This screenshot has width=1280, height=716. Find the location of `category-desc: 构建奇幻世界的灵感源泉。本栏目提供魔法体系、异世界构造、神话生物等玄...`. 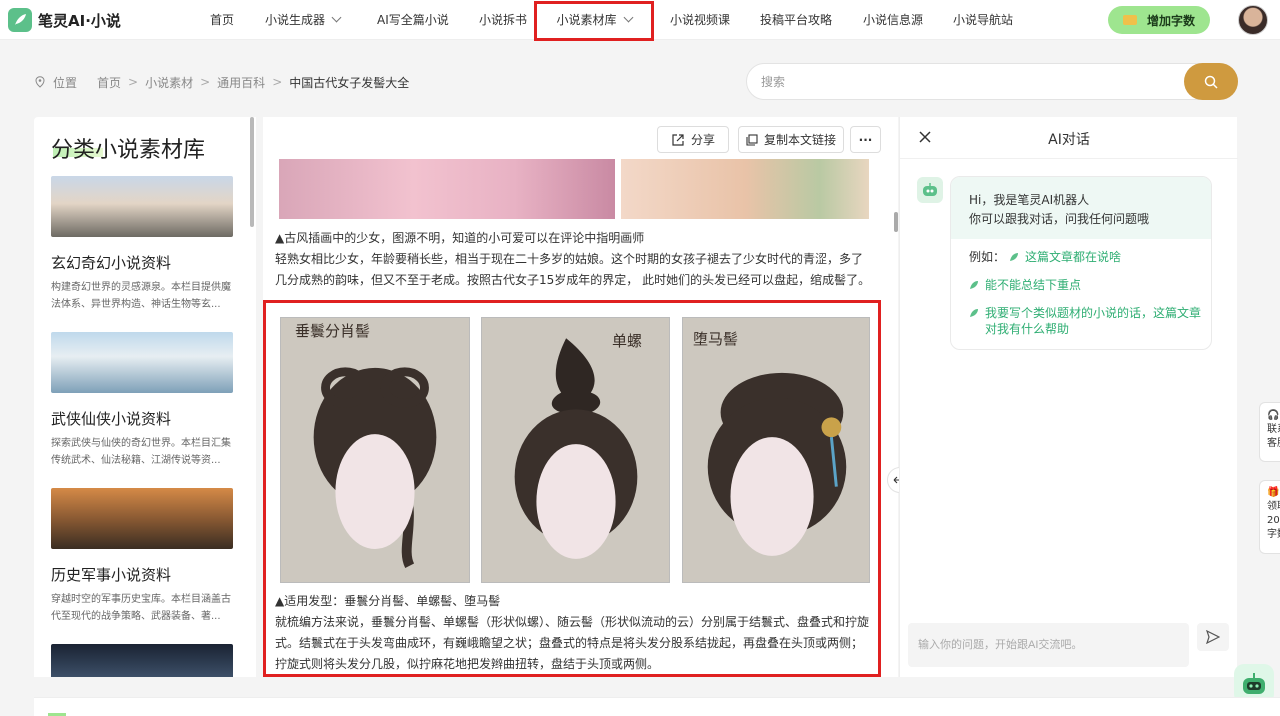

category-desc: 构建奇幻世界的灵感源泉。本栏目提供魔法体系、异世界构造、神话生物等玄... is located at coordinates (141, 296).